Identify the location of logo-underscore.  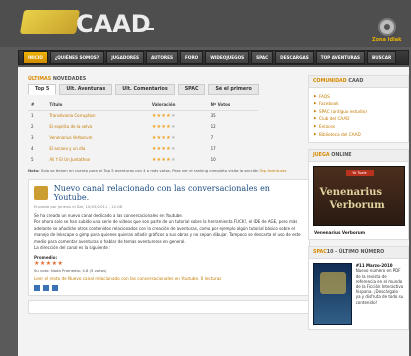
(148, 29).